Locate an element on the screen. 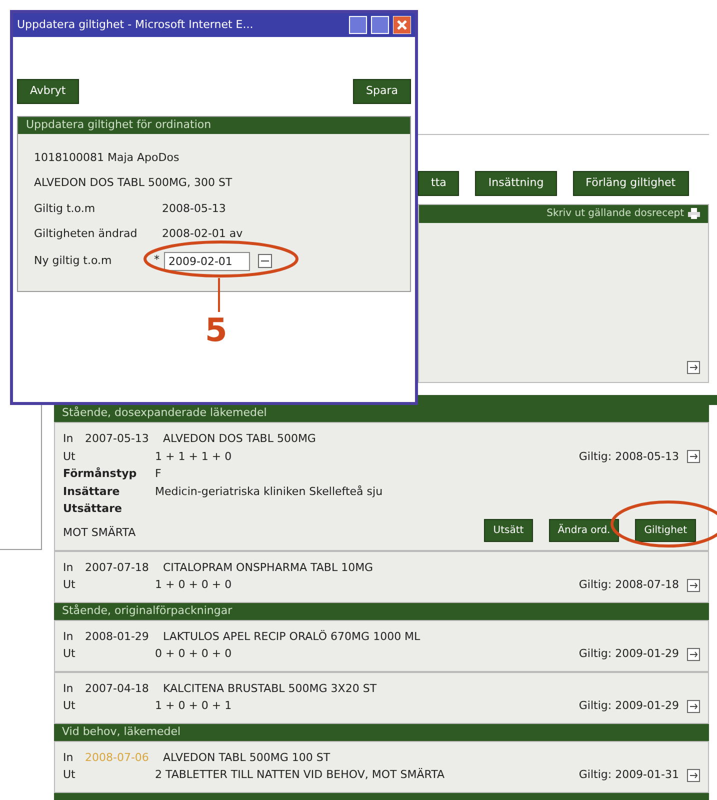 The width and height of the screenshot is (717, 800). toolbar-button: tta is located at coordinates (439, 183).